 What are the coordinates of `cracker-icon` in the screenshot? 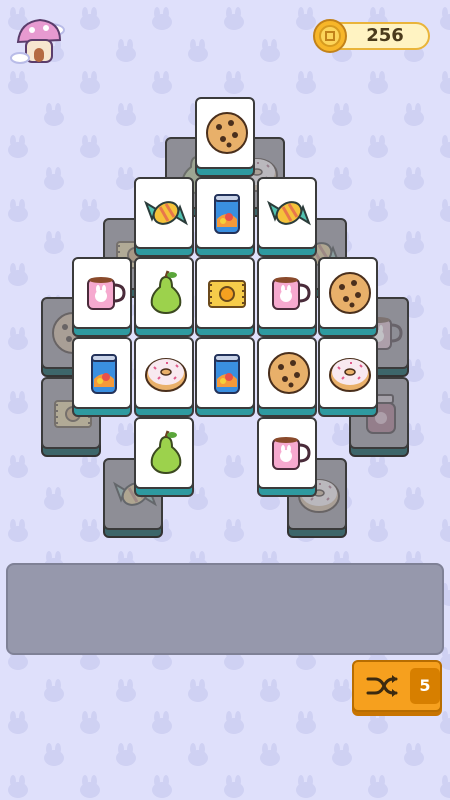 It's located at (227, 294).